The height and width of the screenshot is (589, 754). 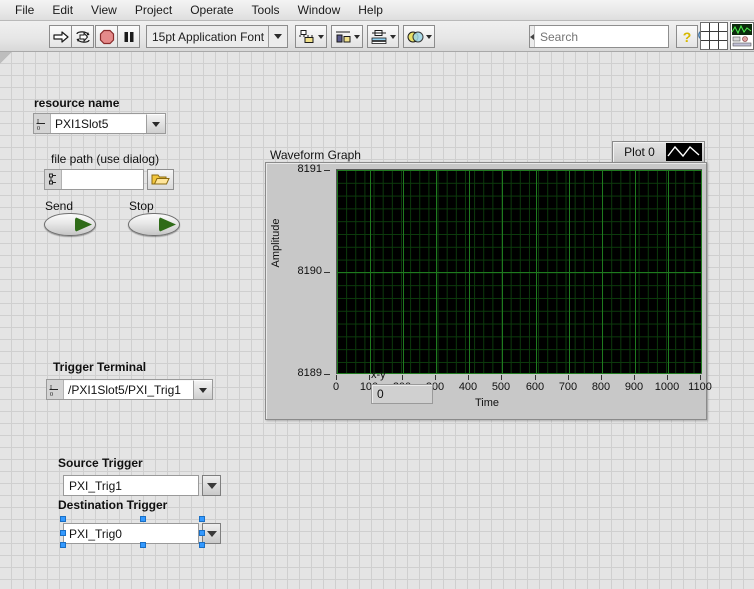 What do you see at coordinates (211, 485) in the screenshot?
I see `source-trigger-dropdown-icon` at bounding box center [211, 485].